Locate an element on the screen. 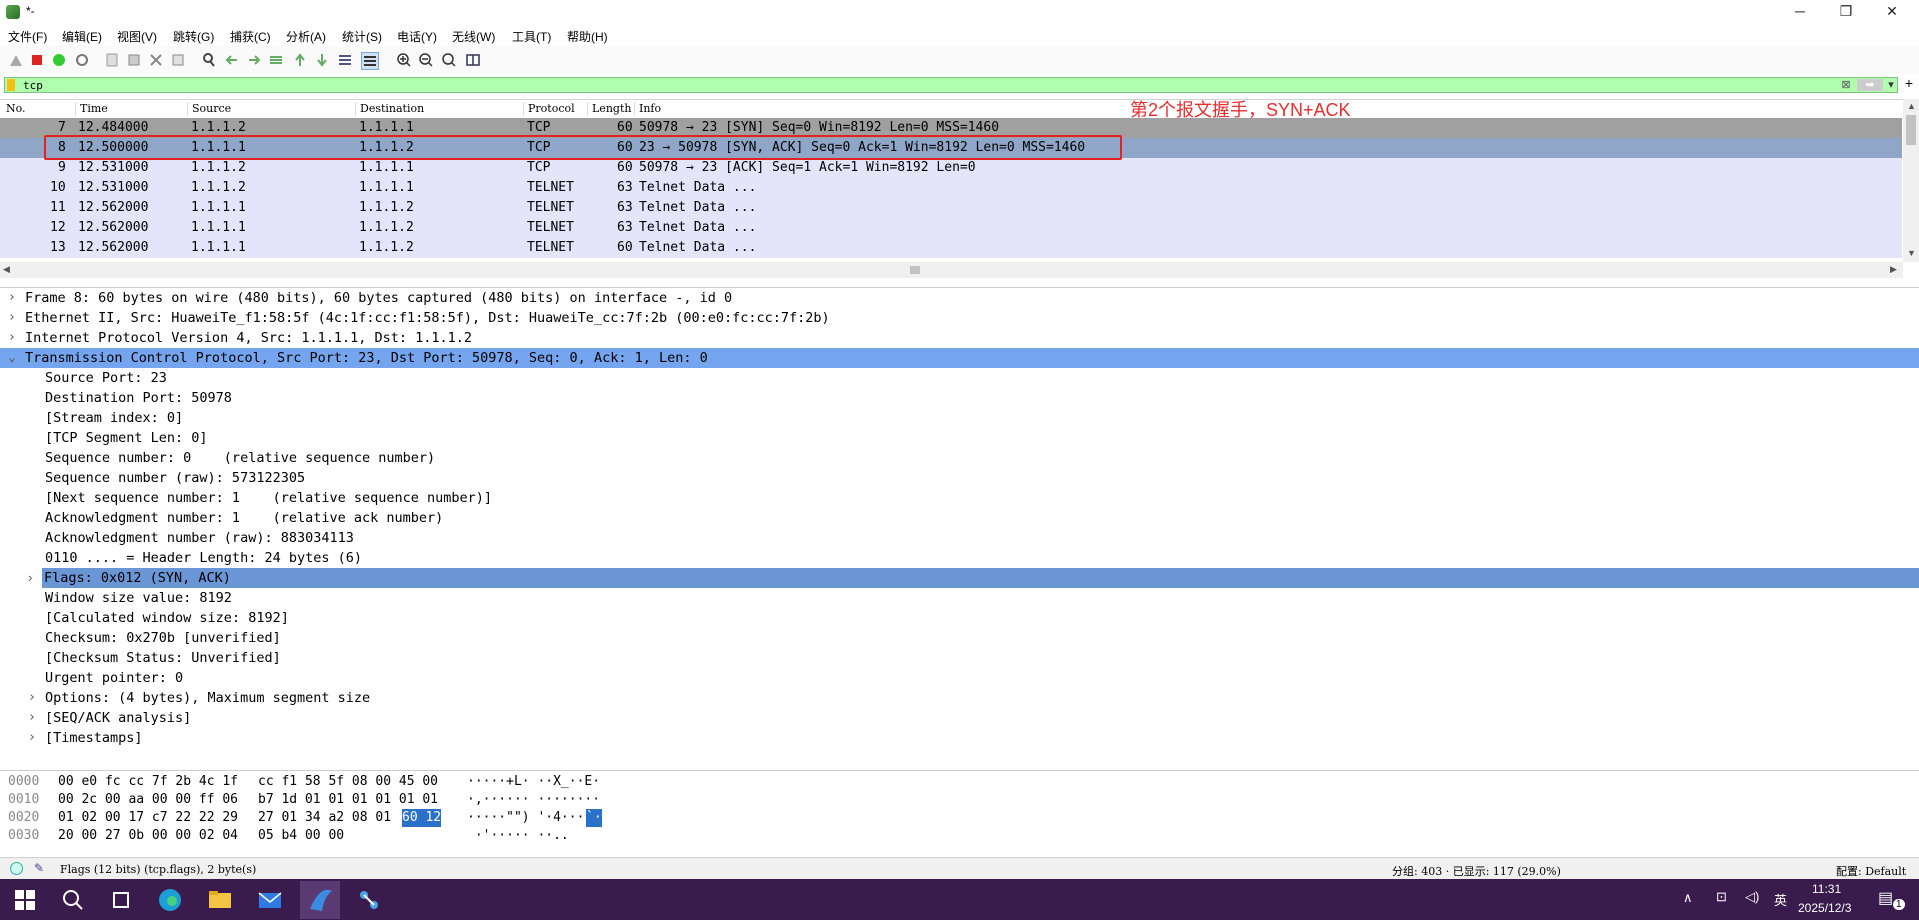  bytes-hex: 20 00 27 0b 00 00 02 04 is located at coordinates (148, 836).